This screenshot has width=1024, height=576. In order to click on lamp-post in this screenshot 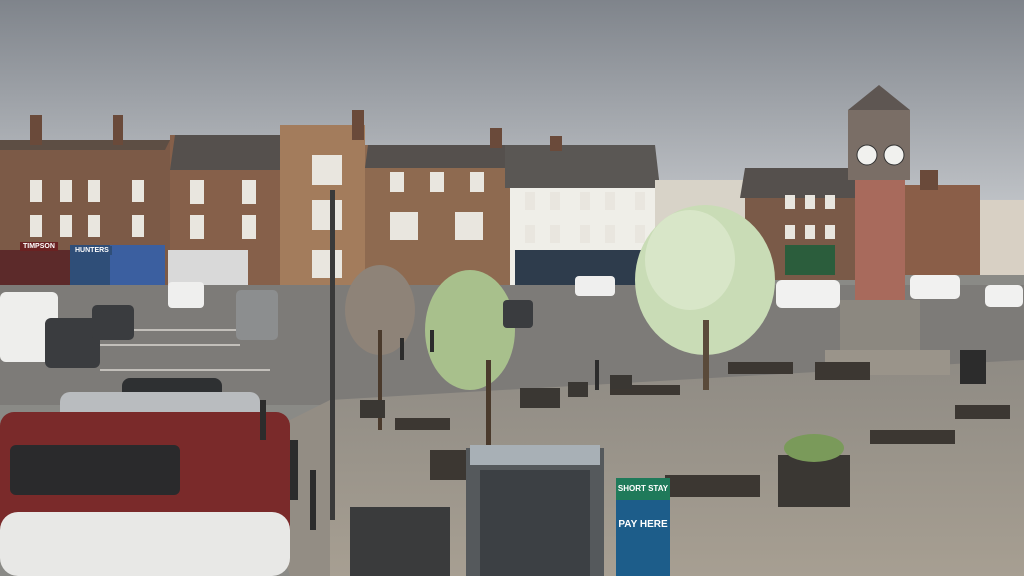, I will do `click(332, 355)`.